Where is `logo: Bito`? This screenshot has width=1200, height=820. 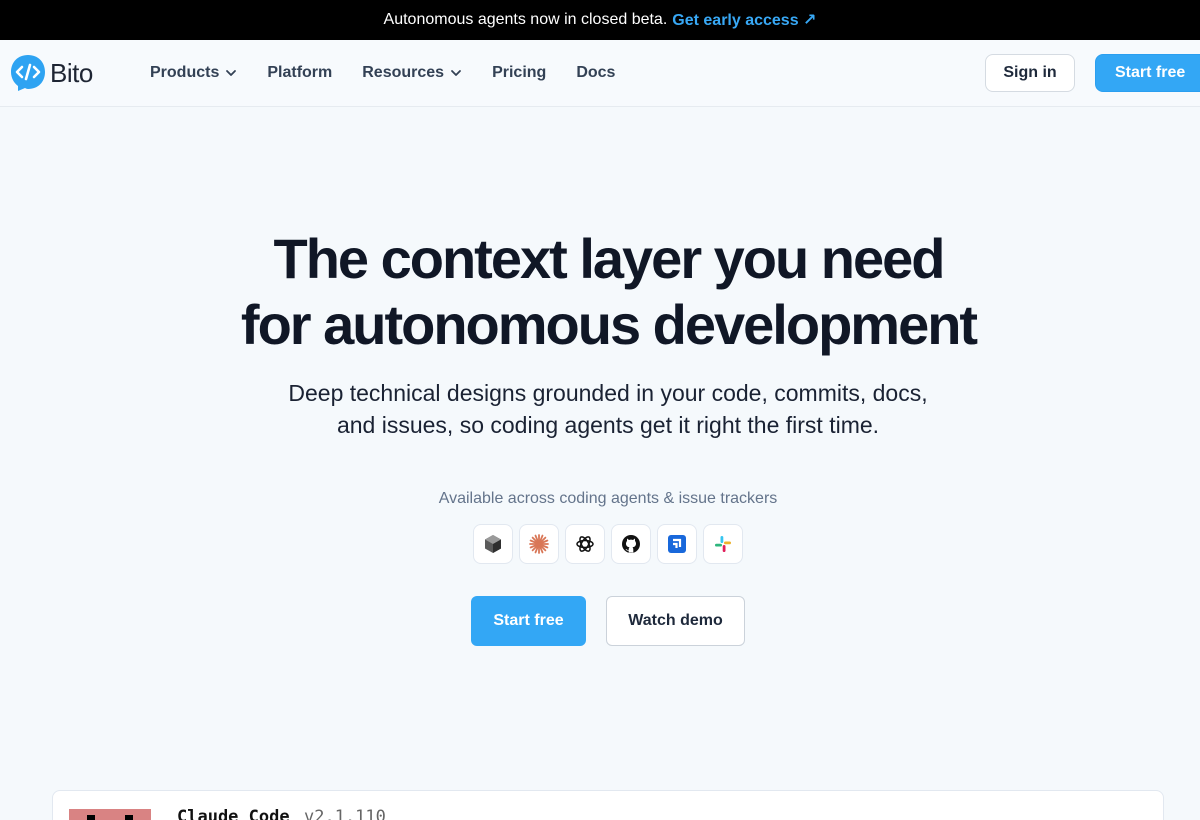
logo: Bito is located at coordinates (51, 73).